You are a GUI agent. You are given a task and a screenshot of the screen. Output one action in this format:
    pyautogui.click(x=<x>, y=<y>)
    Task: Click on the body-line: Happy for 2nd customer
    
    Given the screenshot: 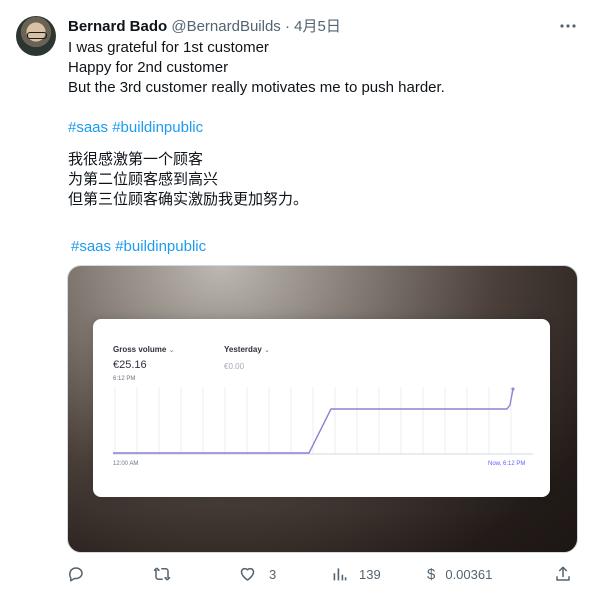 What is the action you would take?
    pyautogui.click(x=148, y=67)
    